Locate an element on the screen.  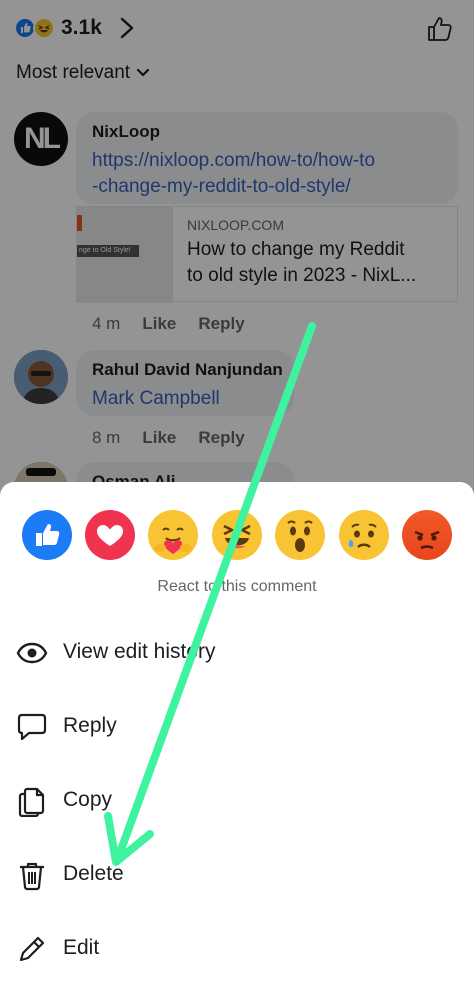
menu-label: Delete is located at coordinates (93, 873).